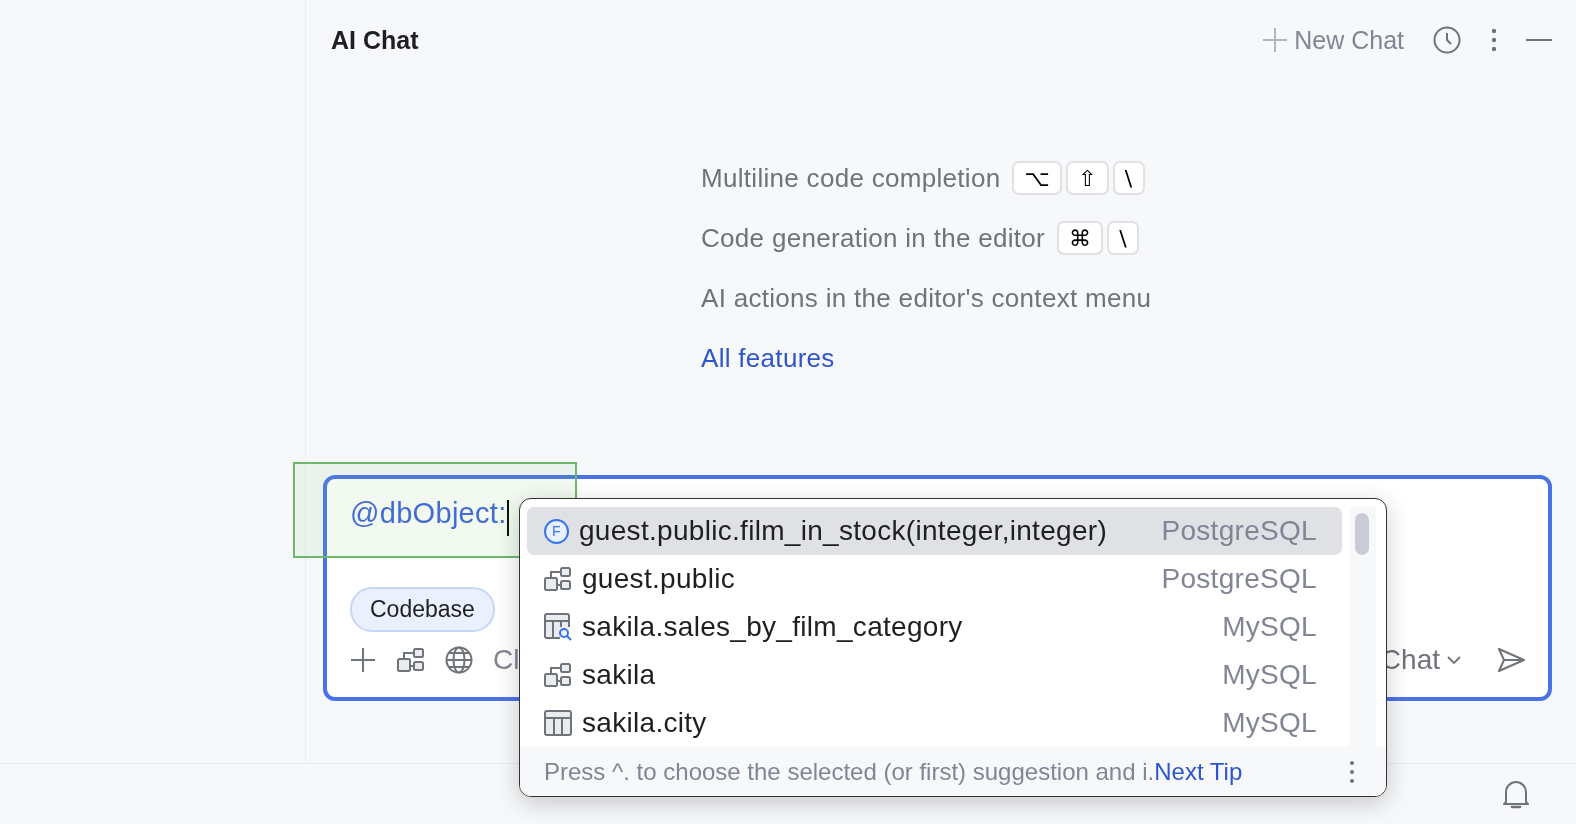 This screenshot has height=824, width=1576. What do you see at coordinates (558, 723) in the screenshot?
I see `table-icon` at bounding box center [558, 723].